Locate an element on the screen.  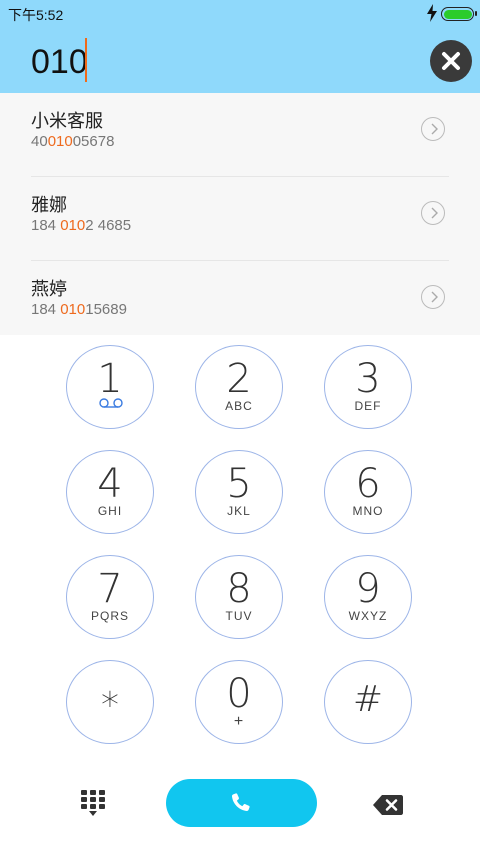
dialpad-icon is located at coordinates (93, 803).